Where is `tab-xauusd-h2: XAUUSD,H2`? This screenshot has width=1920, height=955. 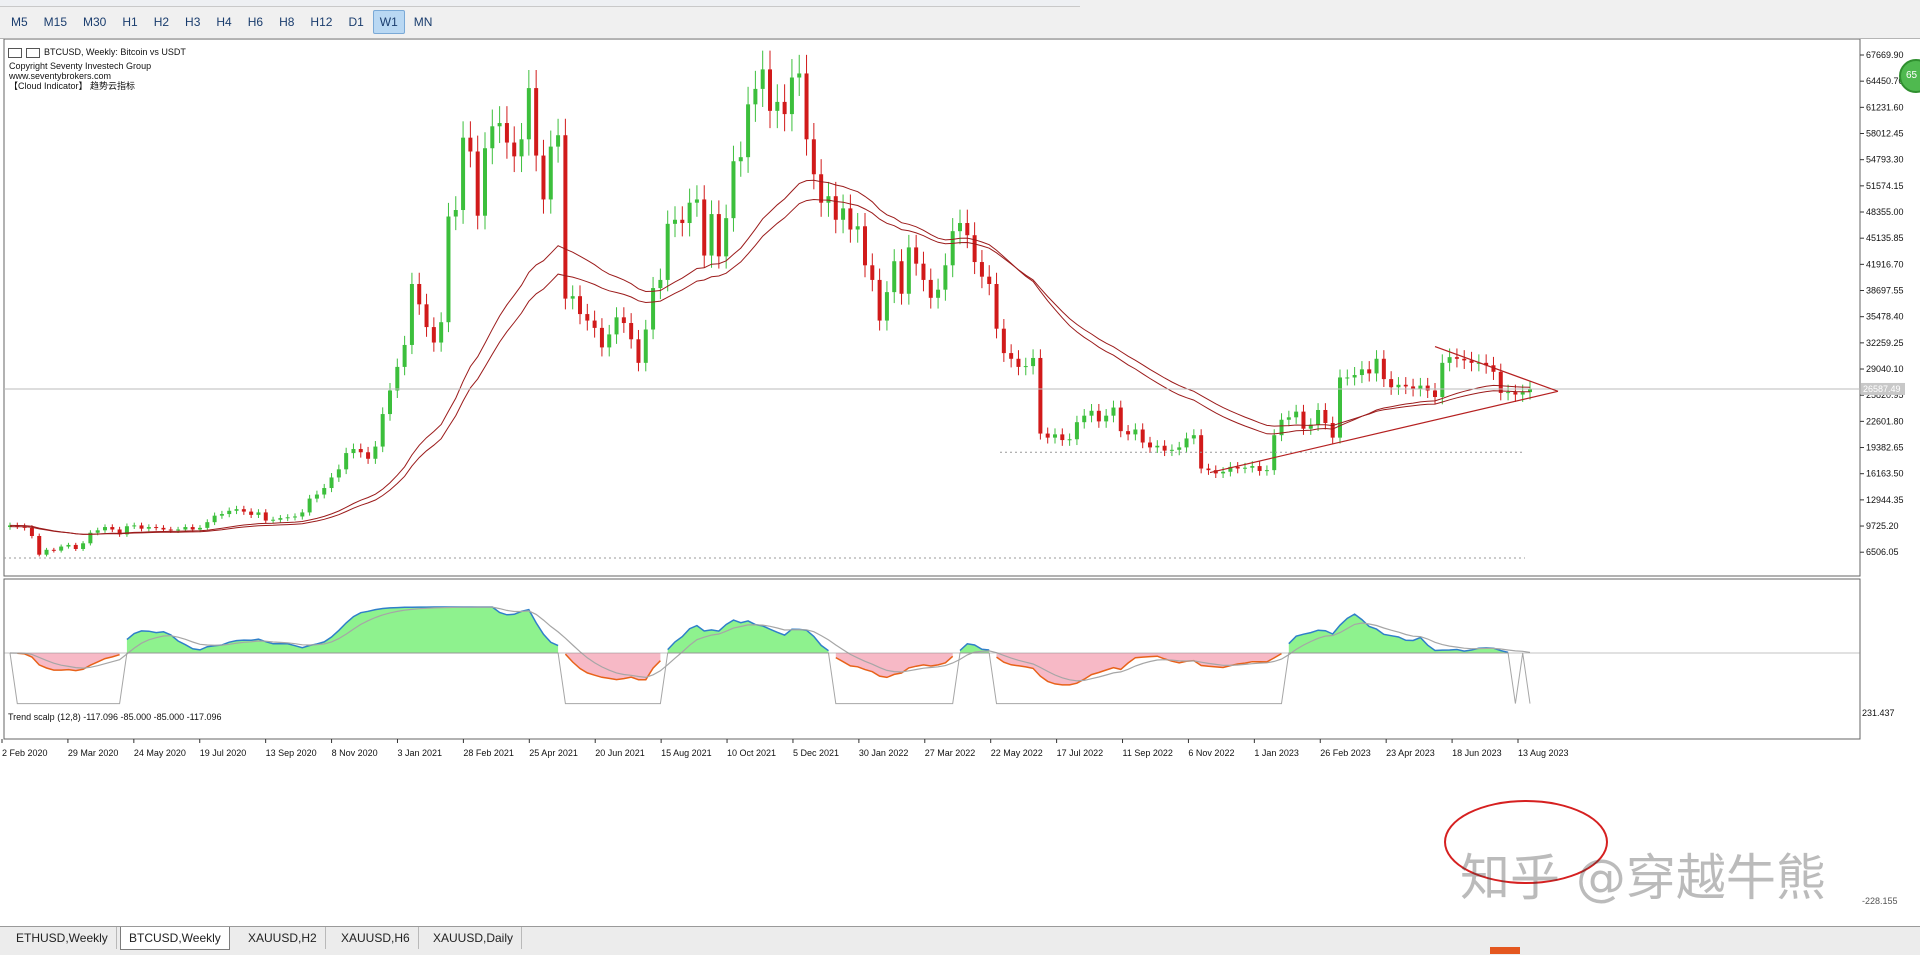 tab-xauusd-h2: XAUUSD,H2 is located at coordinates (283, 938).